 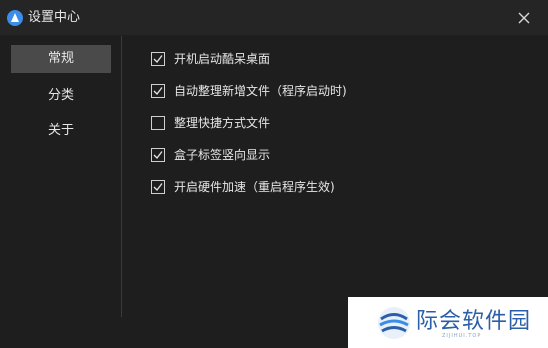 What do you see at coordinates (281, 124) in the screenshot?
I see `option-organize-shortcuts: 整理快捷方式文件` at bounding box center [281, 124].